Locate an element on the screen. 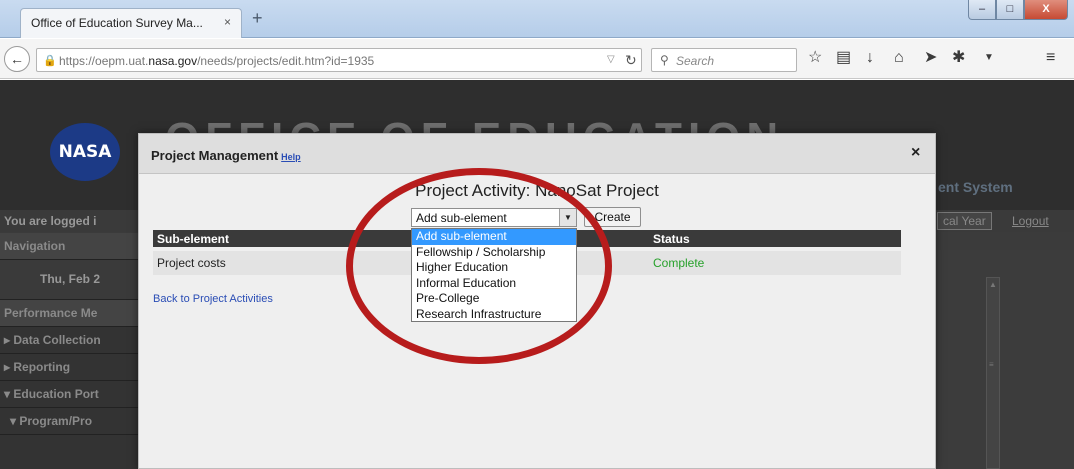  sidebar-item-performance: Performance Me is located at coordinates (70, 313).